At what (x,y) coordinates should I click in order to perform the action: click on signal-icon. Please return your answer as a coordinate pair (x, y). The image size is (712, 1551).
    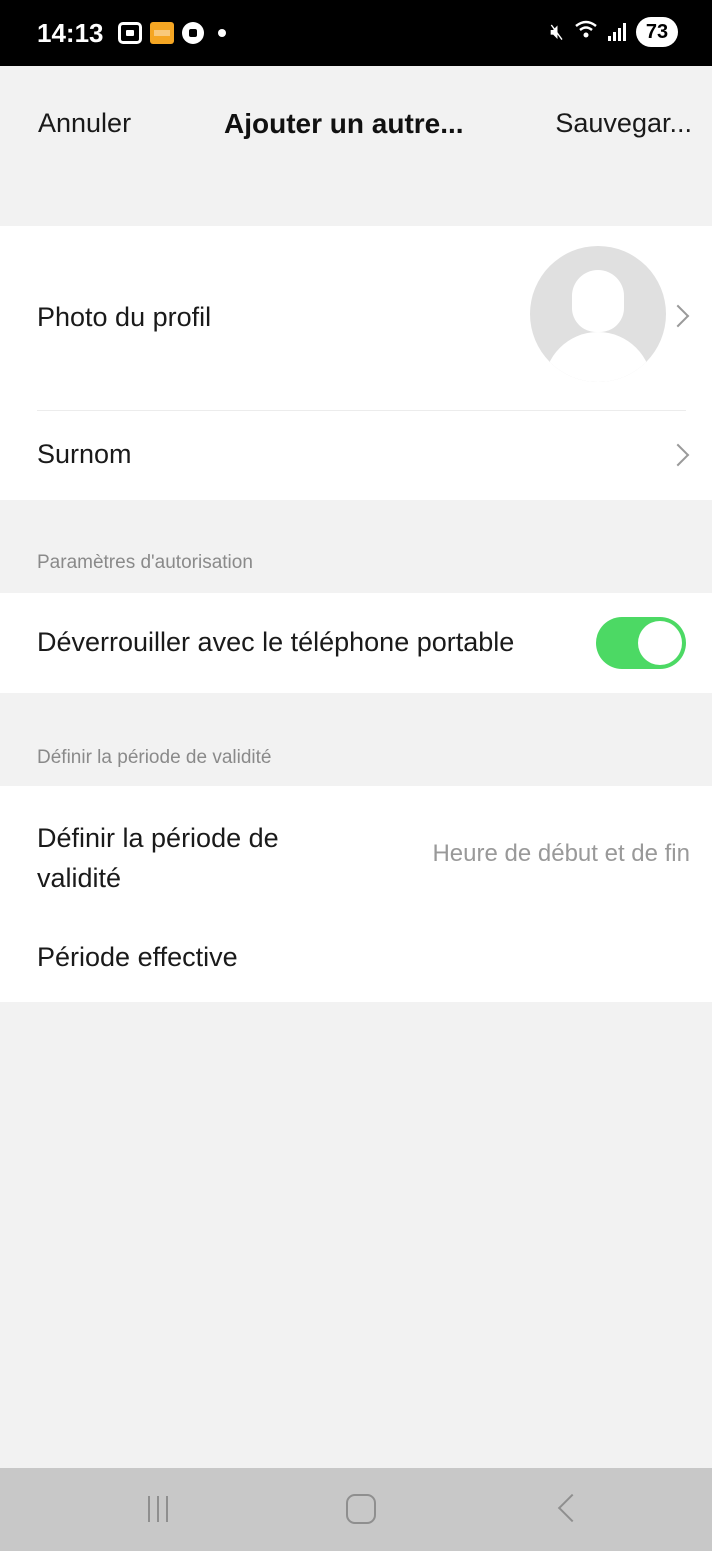
    Looking at the image, I should click on (617, 32).